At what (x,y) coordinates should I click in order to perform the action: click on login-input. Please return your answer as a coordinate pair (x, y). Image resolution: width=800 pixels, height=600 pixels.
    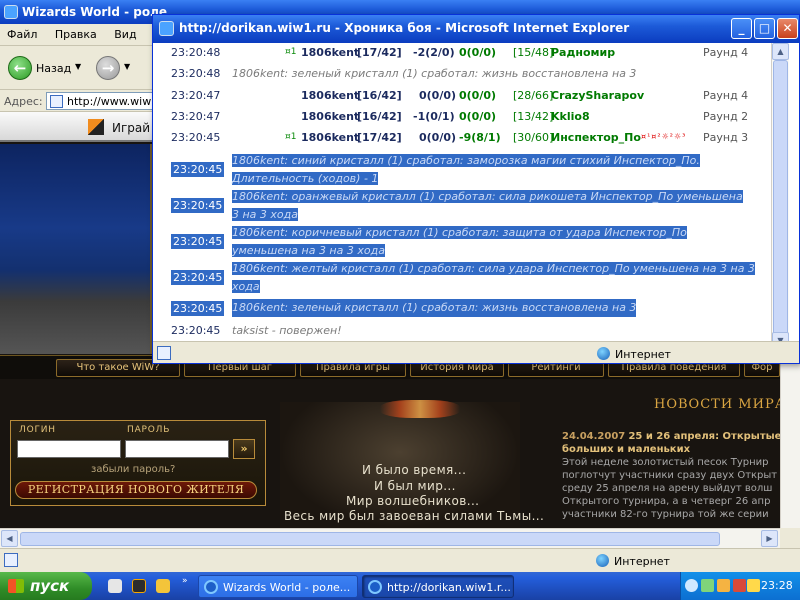
    Looking at the image, I should click on (69, 449).